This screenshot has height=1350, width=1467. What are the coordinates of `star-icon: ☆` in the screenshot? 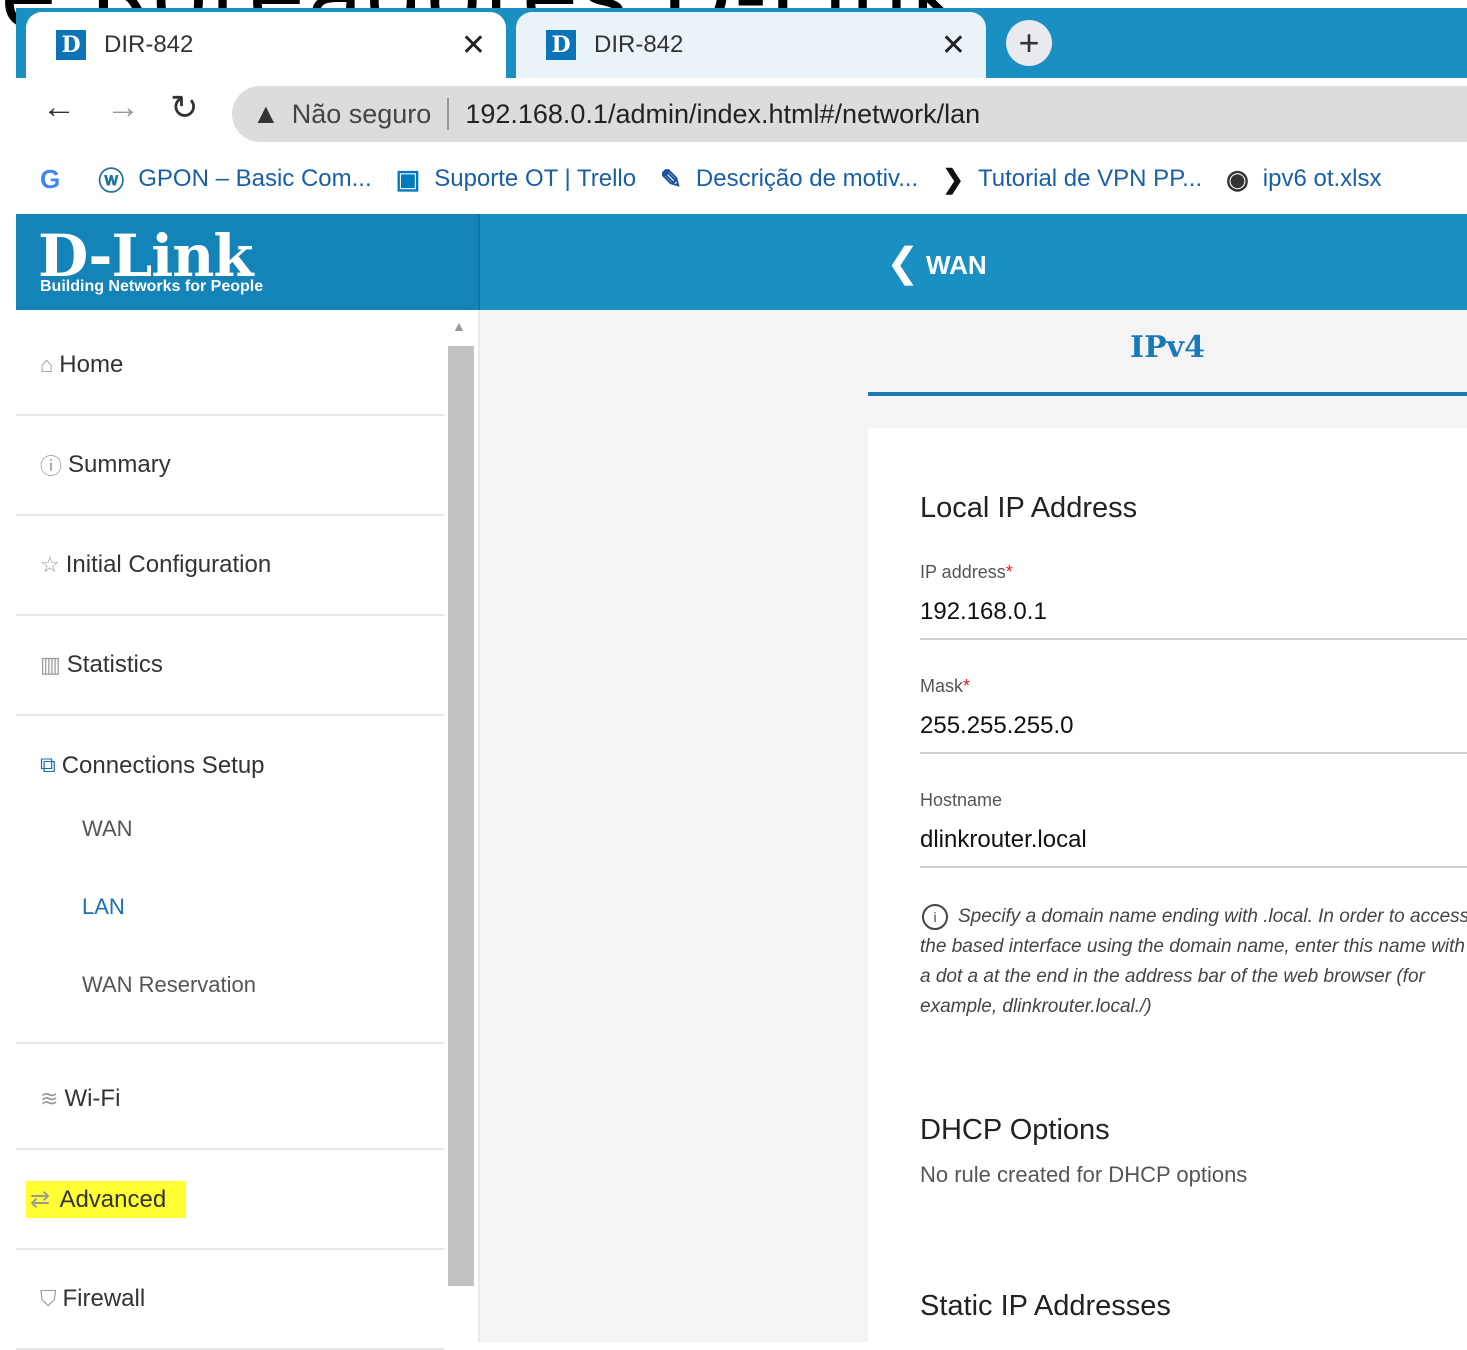 It's located at (50, 564).